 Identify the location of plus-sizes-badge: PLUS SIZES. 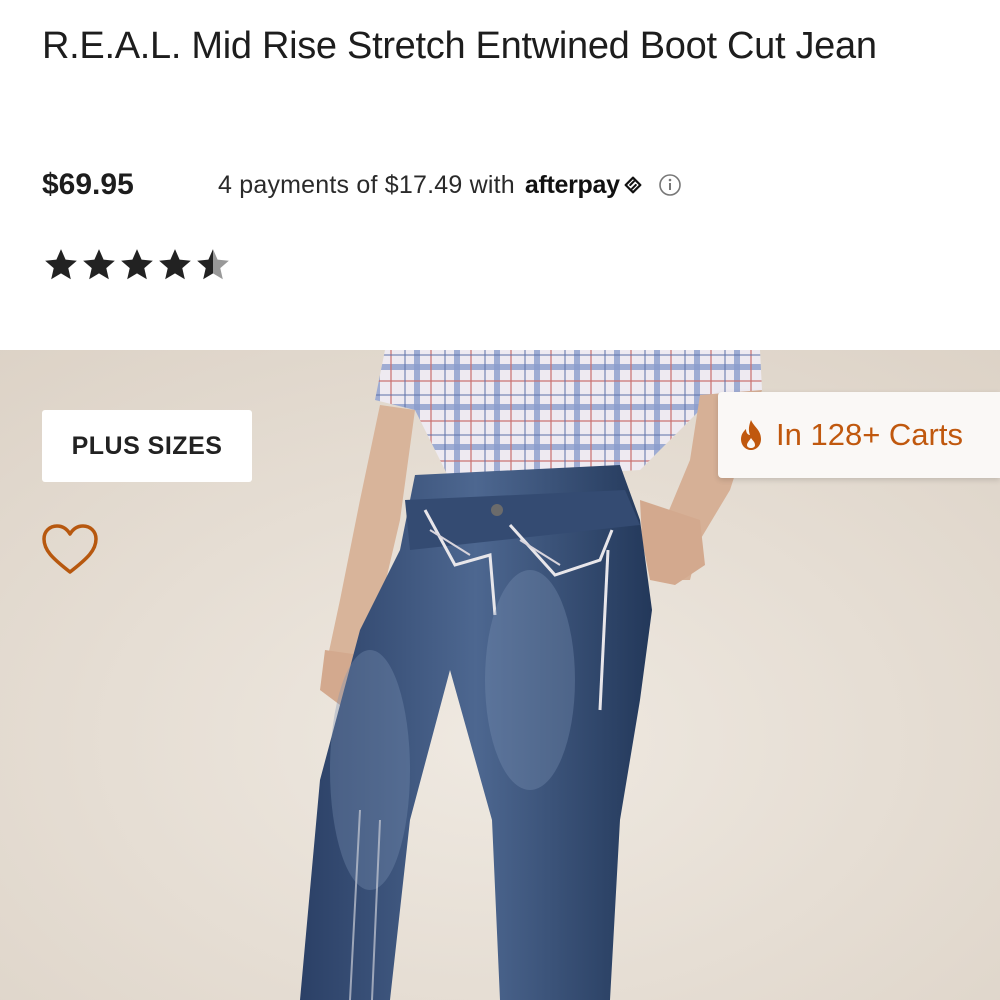
(147, 446).